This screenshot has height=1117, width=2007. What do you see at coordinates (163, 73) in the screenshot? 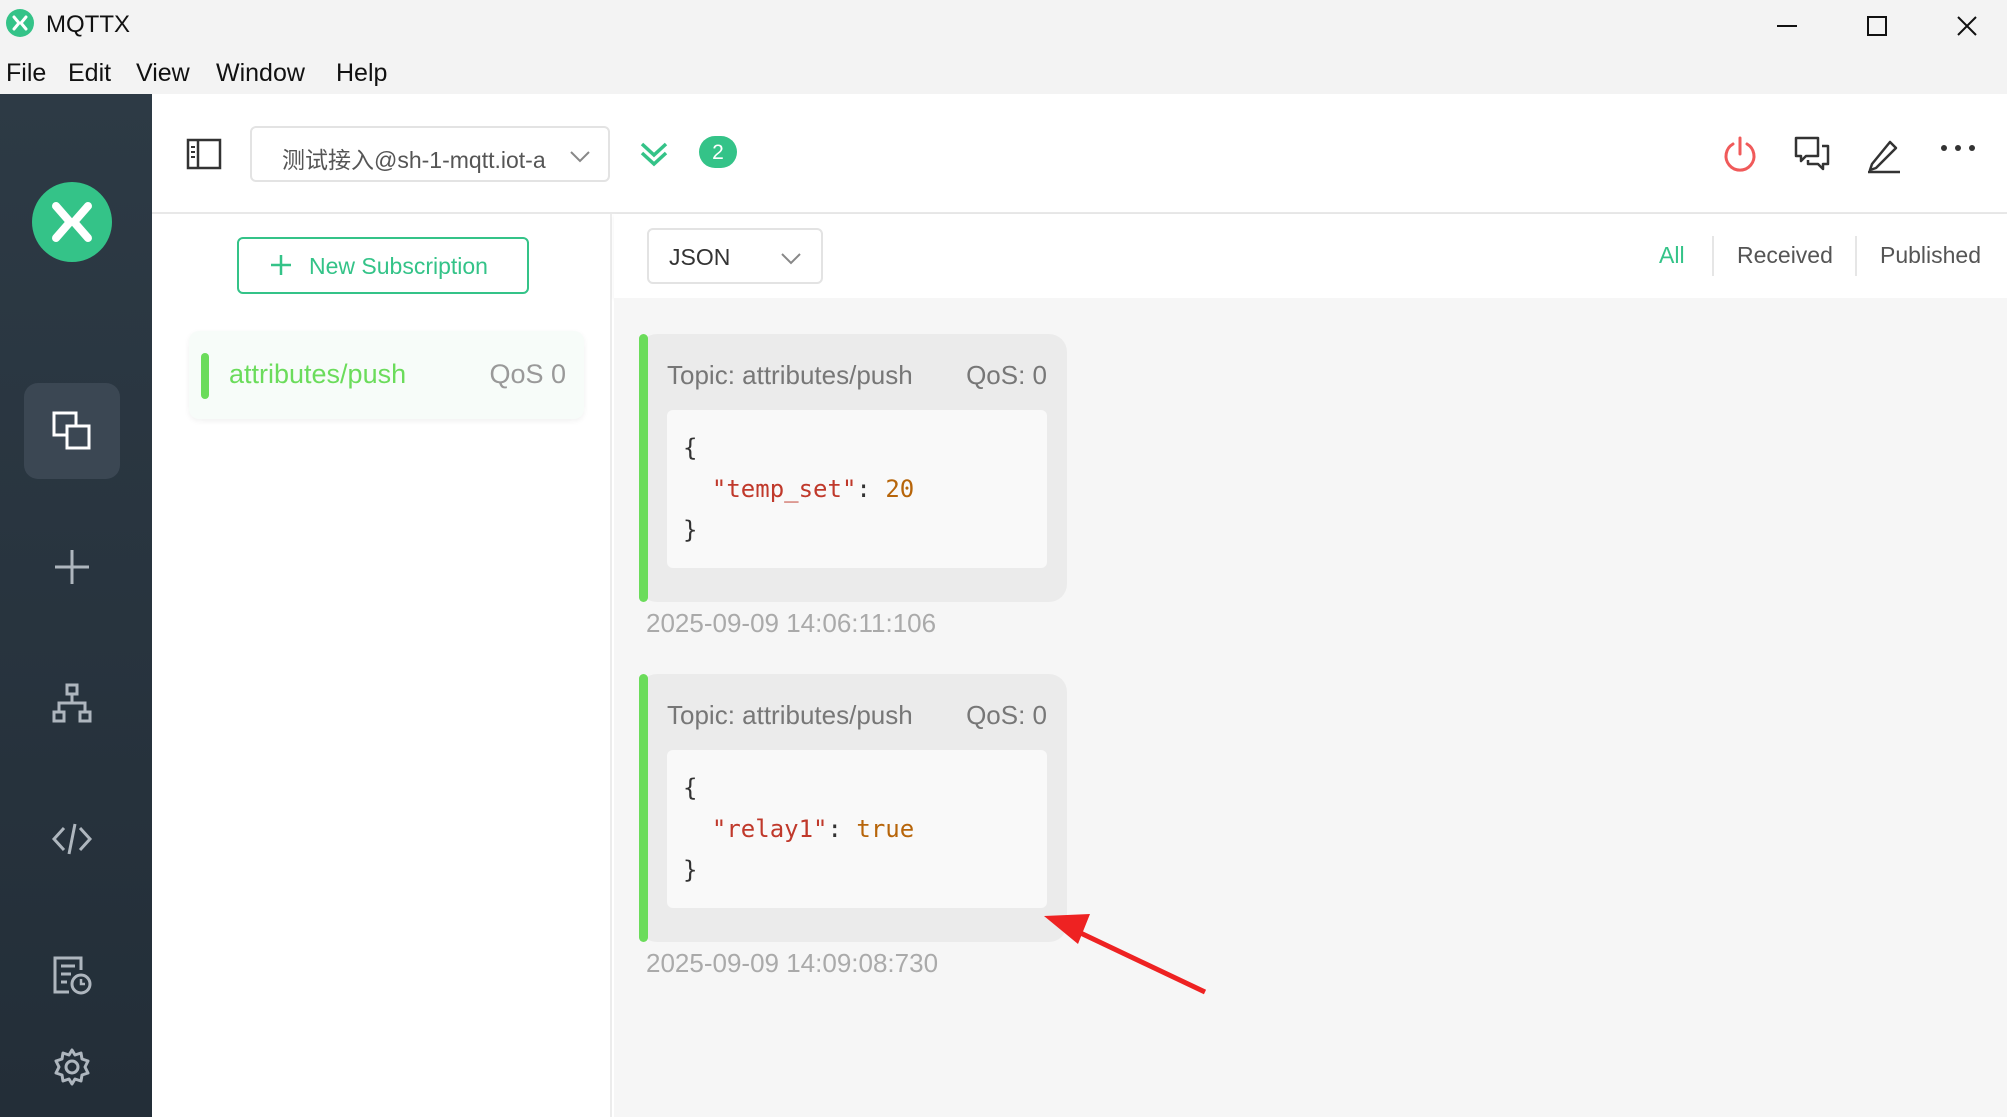
I see `menu-view: View` at bounding box center [163, 73].